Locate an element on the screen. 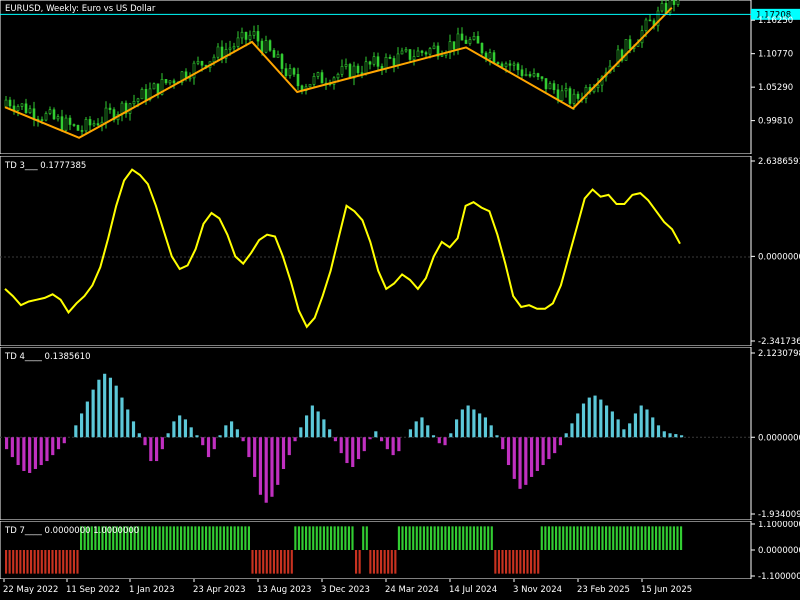  indicator-tick-label: 0.0000000 is located at coordinates (779, 438).